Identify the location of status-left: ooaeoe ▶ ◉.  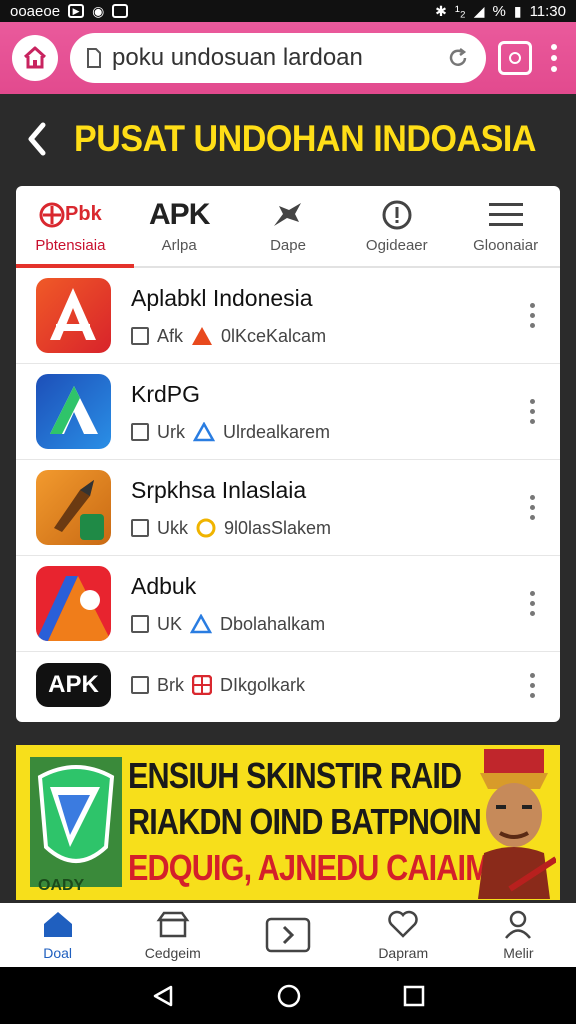
(69, 11).